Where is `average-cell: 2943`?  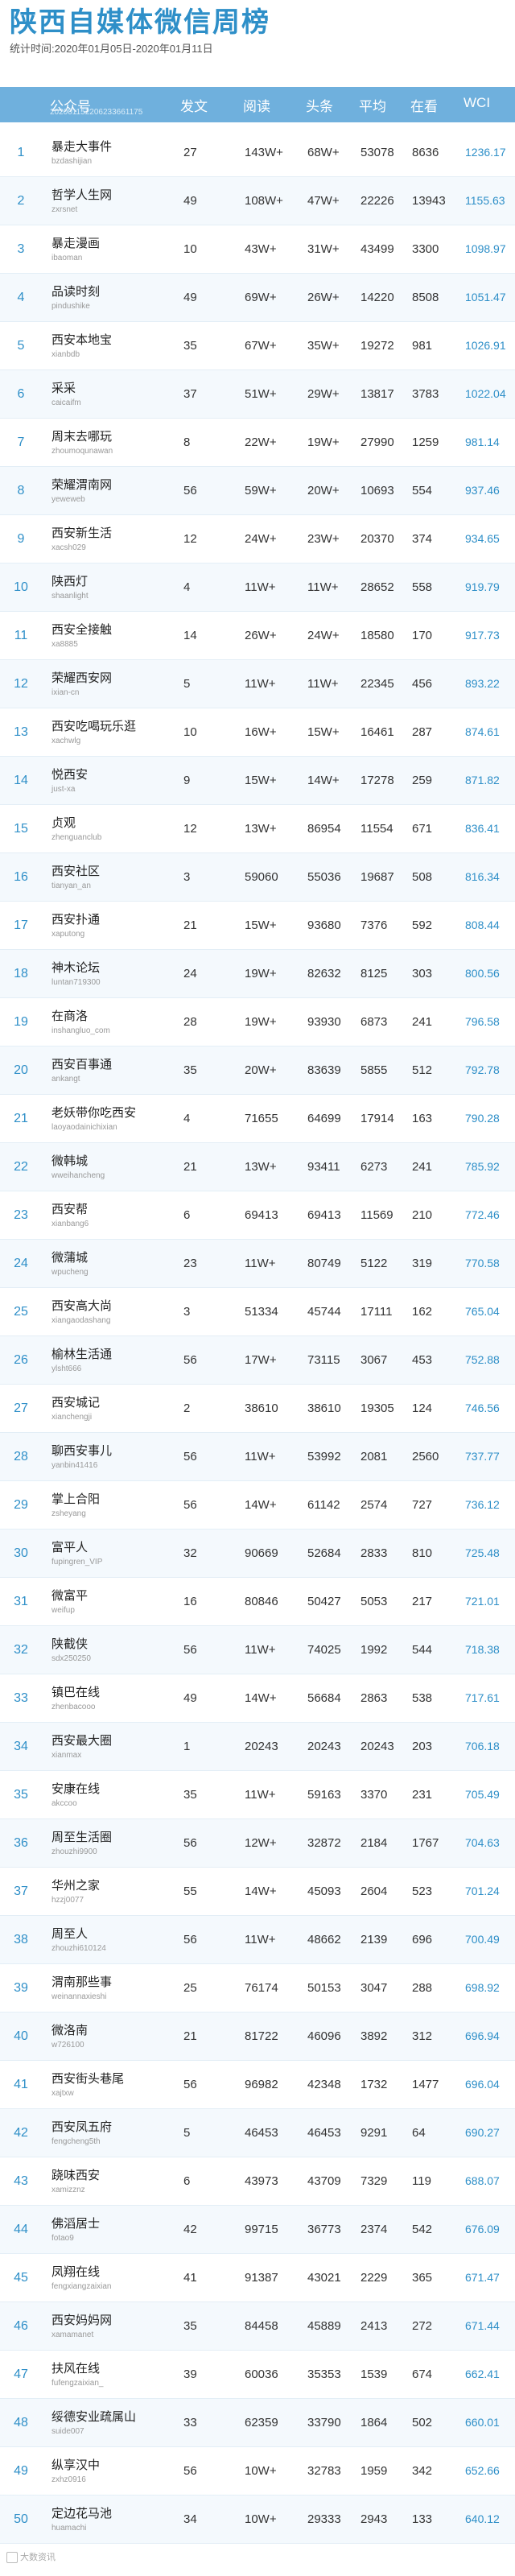
average-cell: 2943 is located at coordinates (374, 2519).